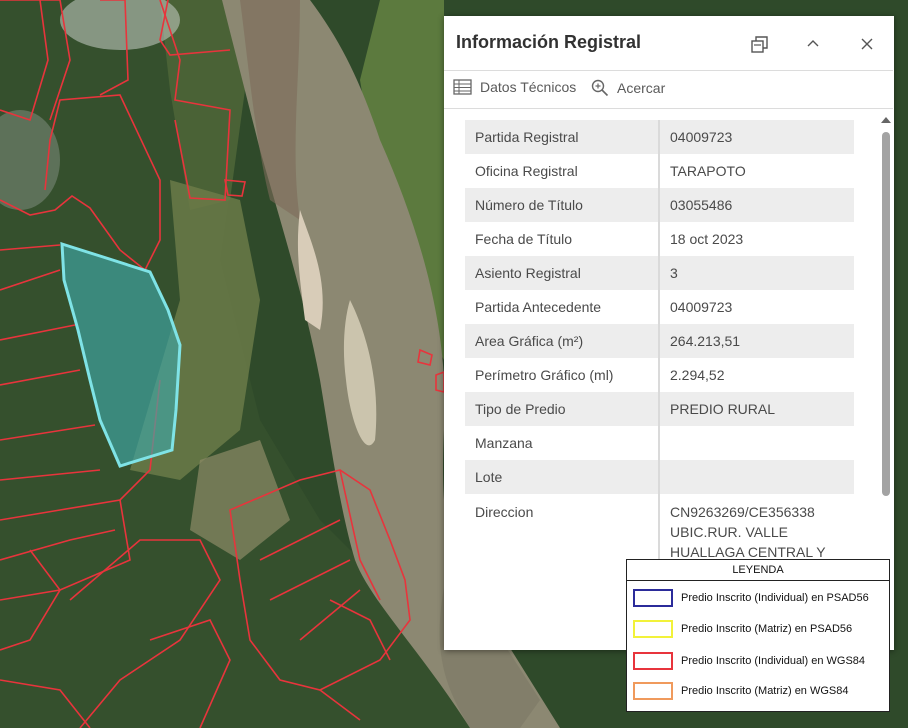  I want to click on legend-title: LEYENDA, so click(758, 570).